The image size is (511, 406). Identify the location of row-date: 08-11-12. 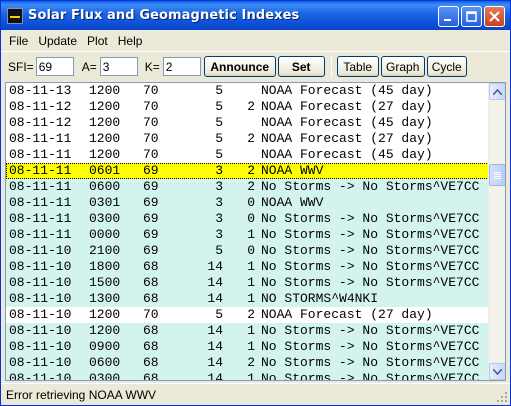
(40, 106).